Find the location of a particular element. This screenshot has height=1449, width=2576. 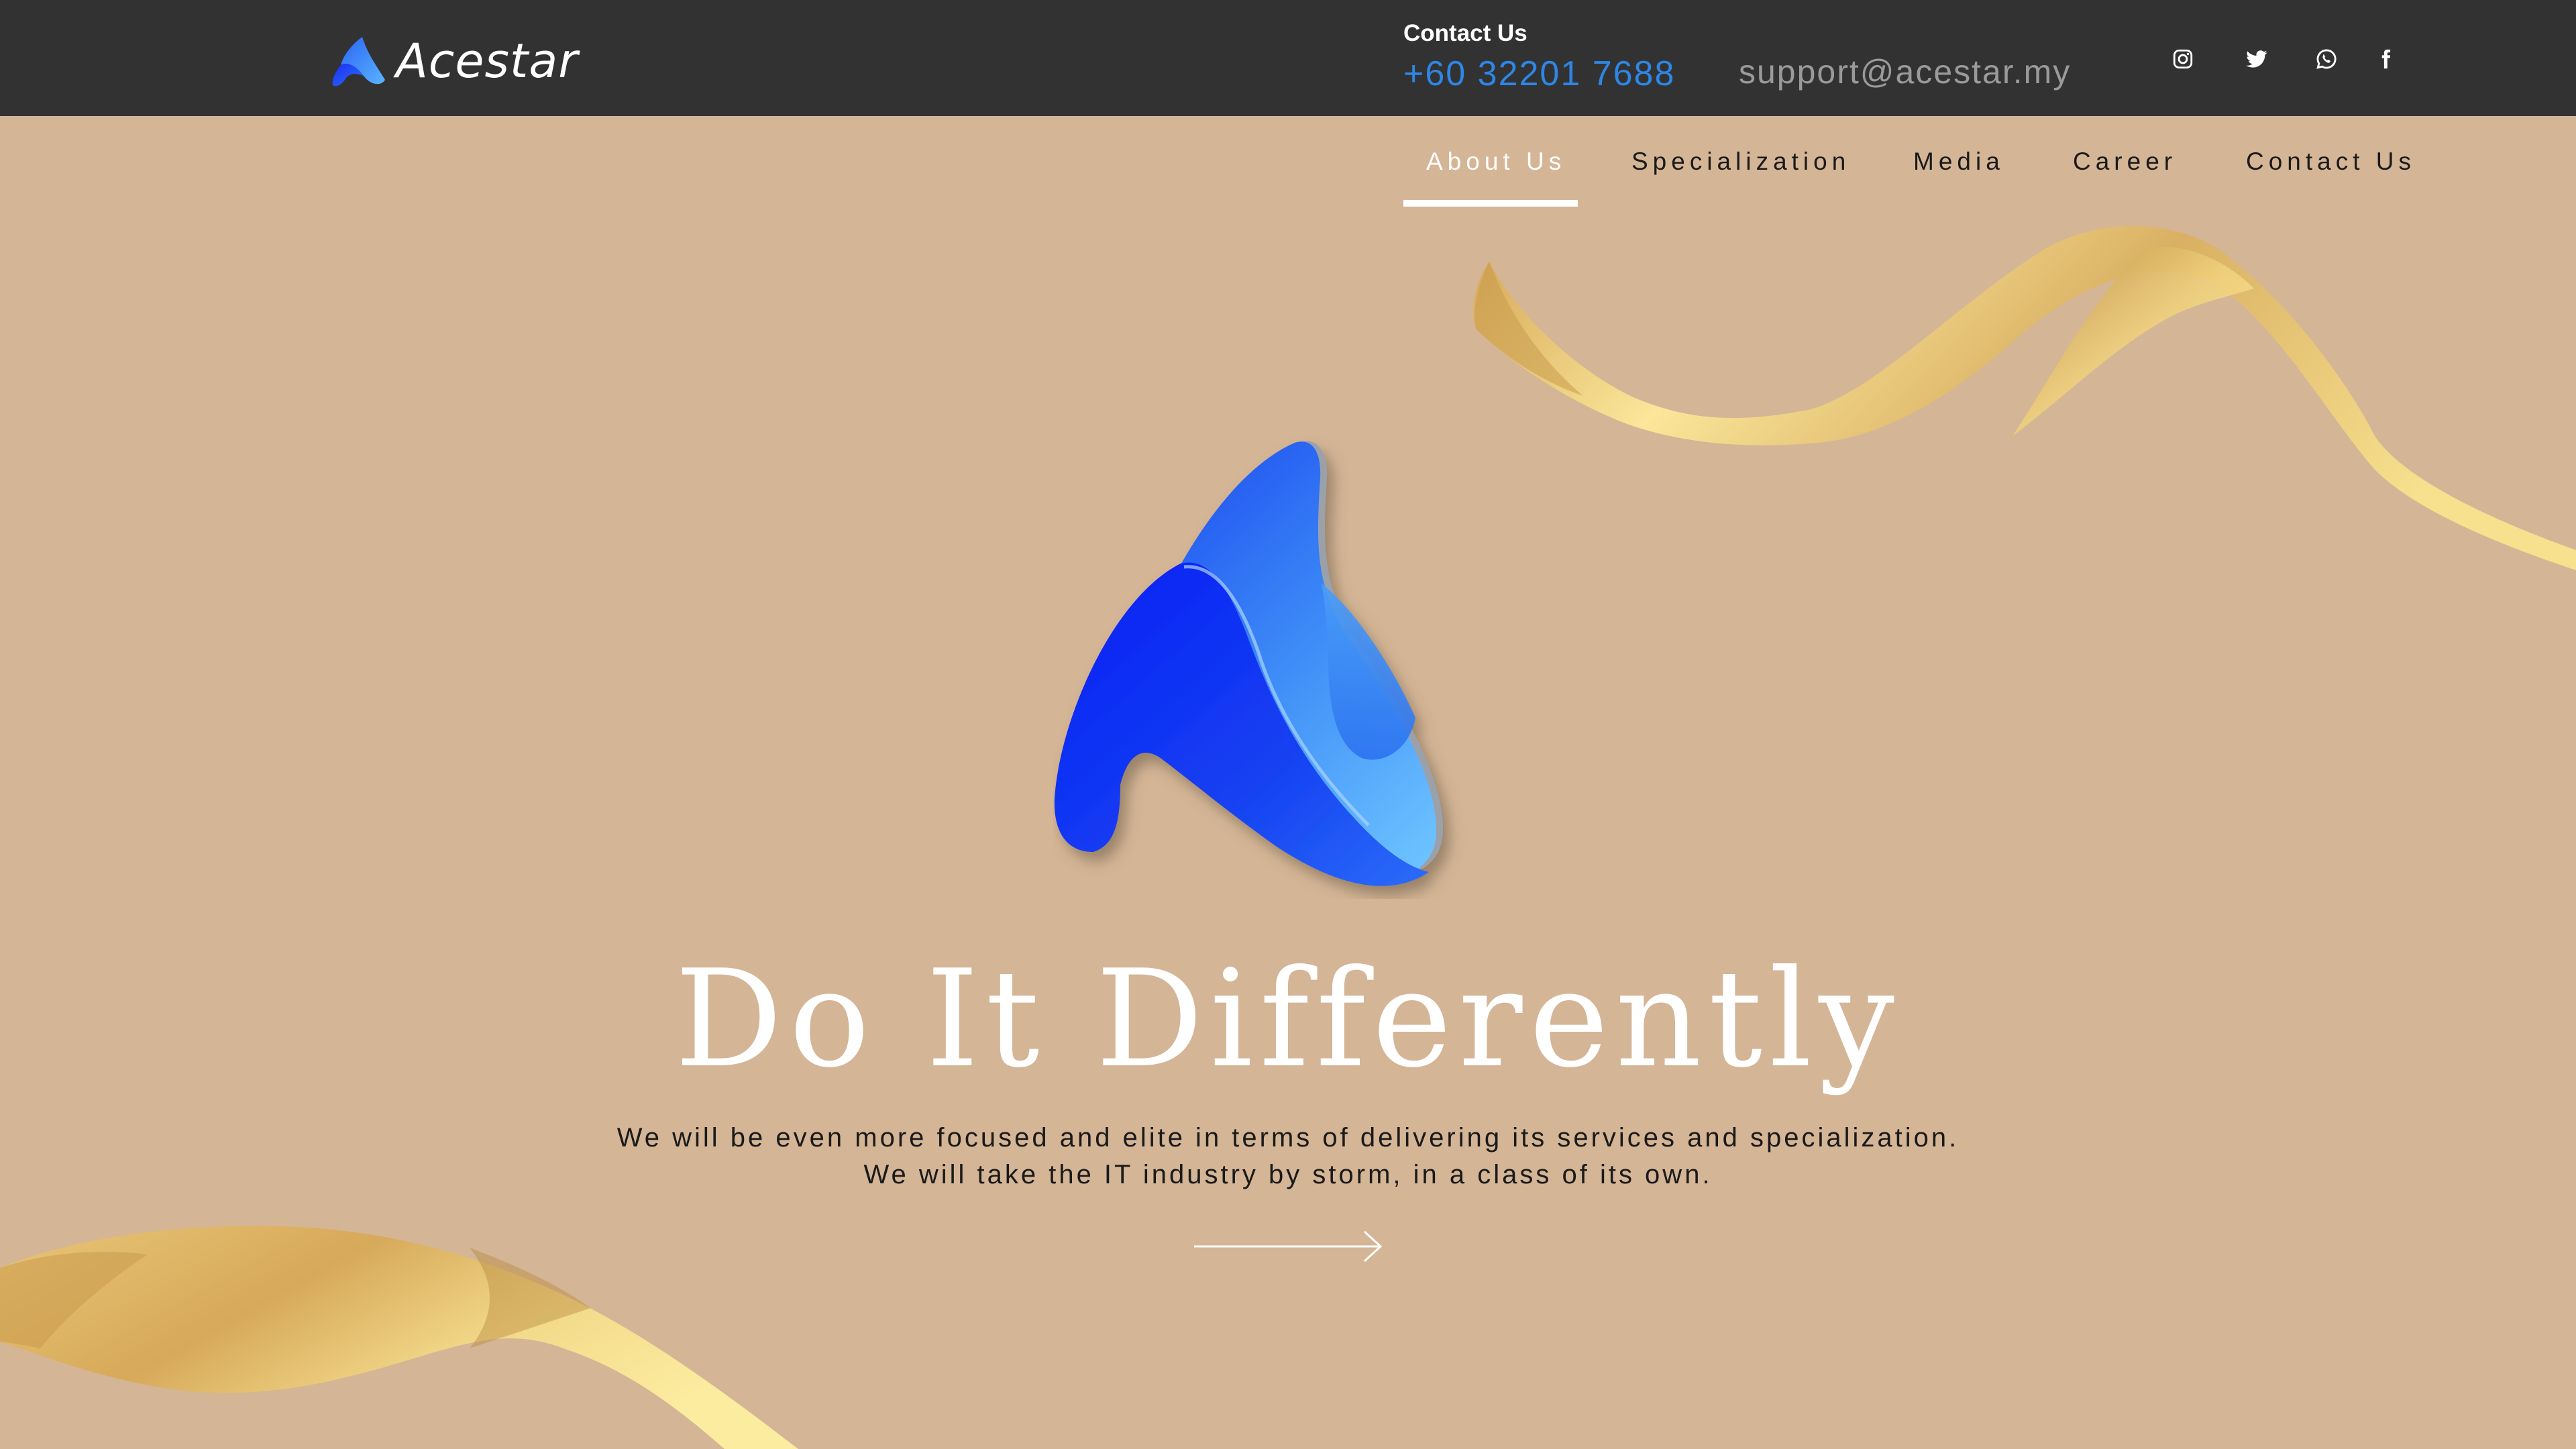

nav-media: Media is located at coordinates (1958, 161).